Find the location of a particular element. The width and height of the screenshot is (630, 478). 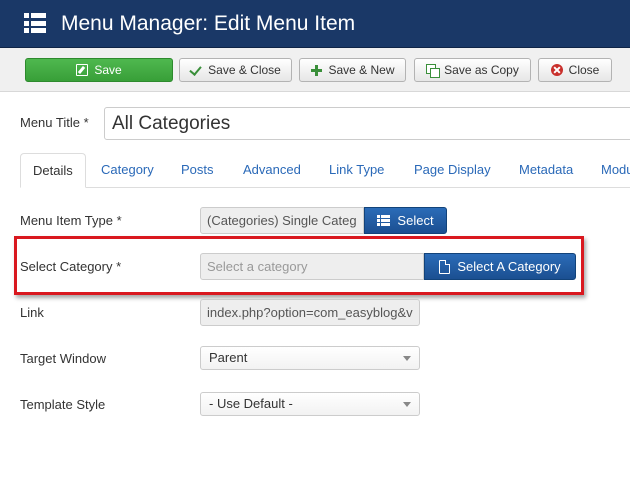

save-close-button: Save & Close is located at coordinates (235, 70).